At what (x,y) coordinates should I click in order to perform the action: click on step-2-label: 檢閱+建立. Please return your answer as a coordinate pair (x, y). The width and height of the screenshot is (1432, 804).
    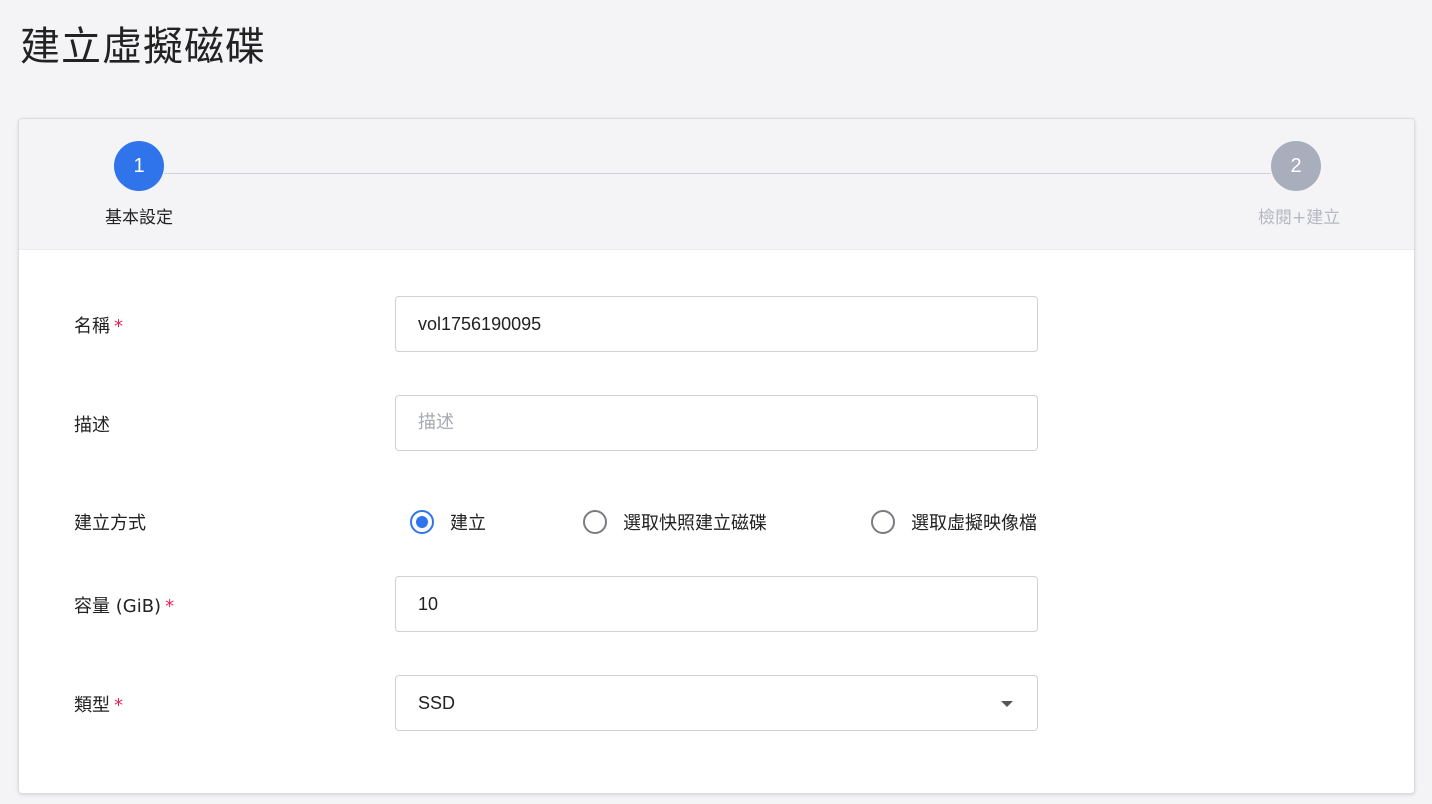
    Looking at the image, I should click on (1299, 218).